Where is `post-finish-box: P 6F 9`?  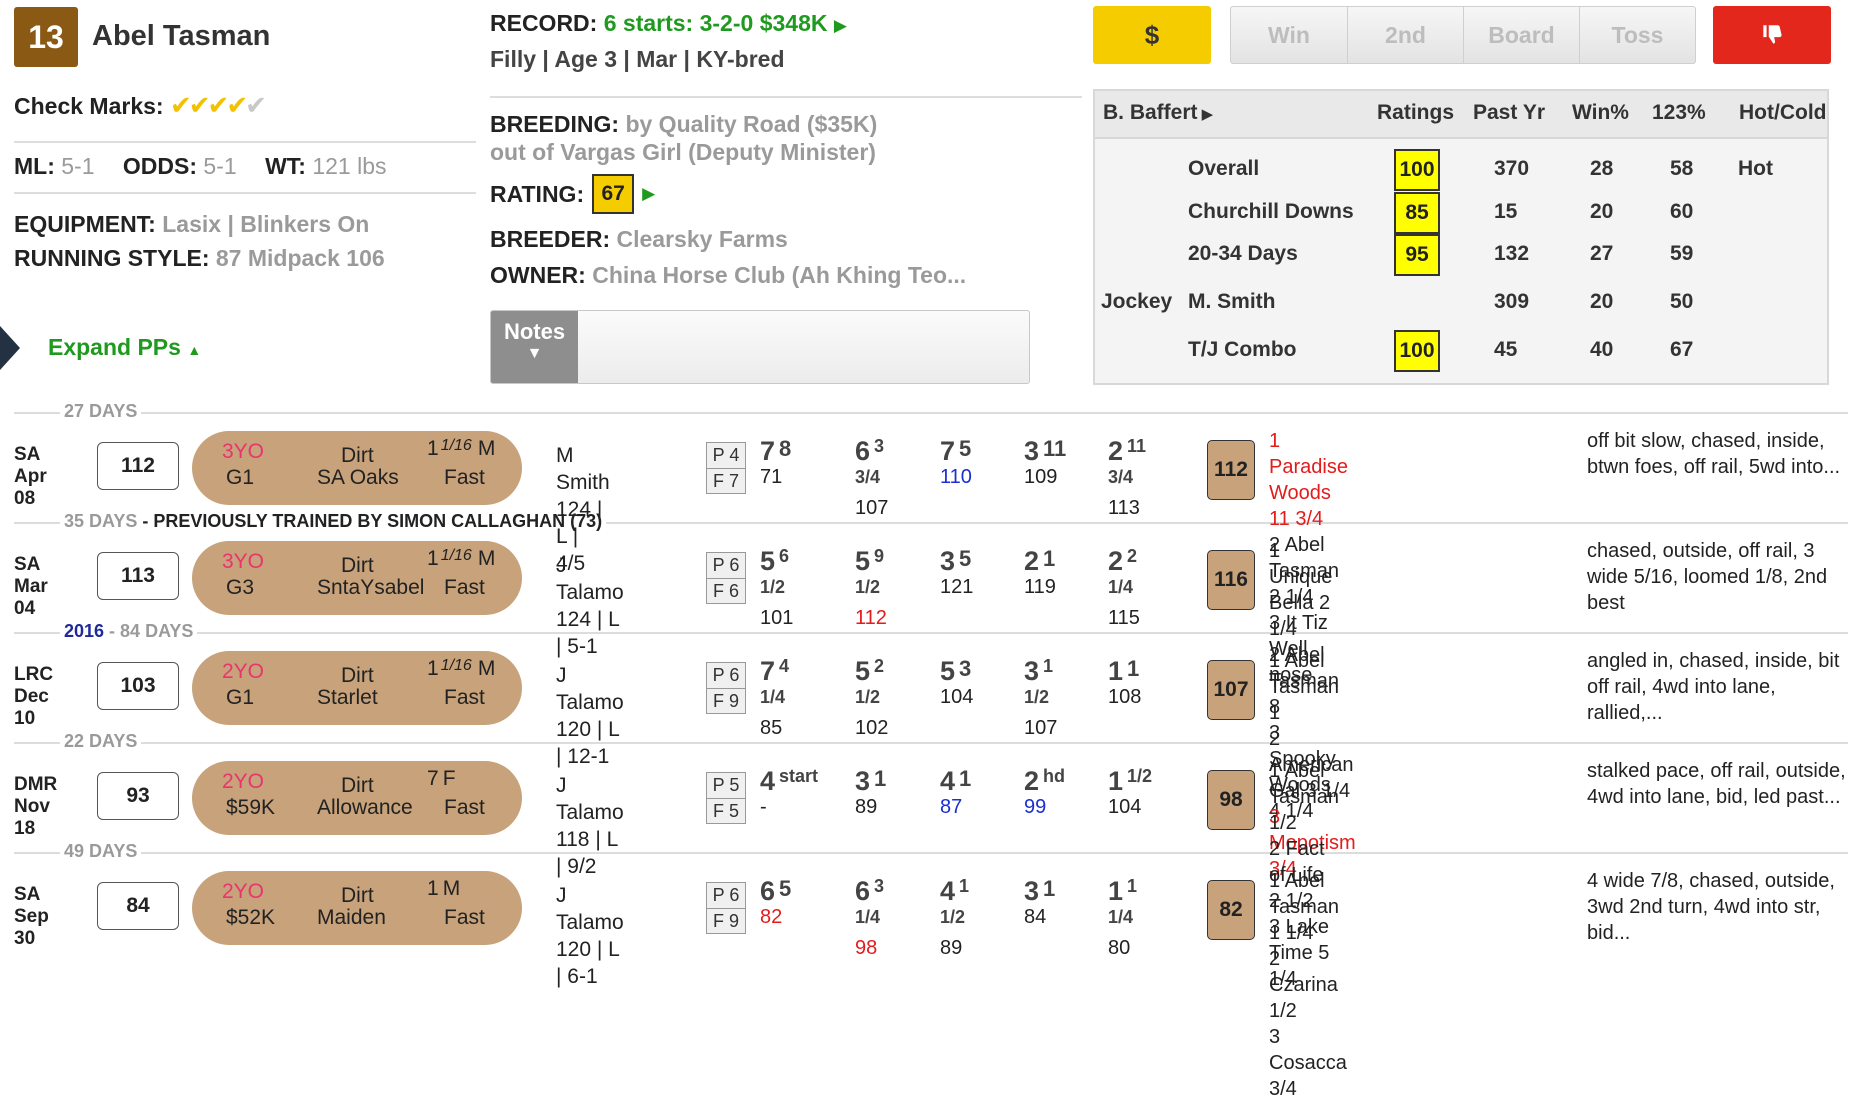 post-finish-box: P 6F 9 is located at coordinates (726, 688).